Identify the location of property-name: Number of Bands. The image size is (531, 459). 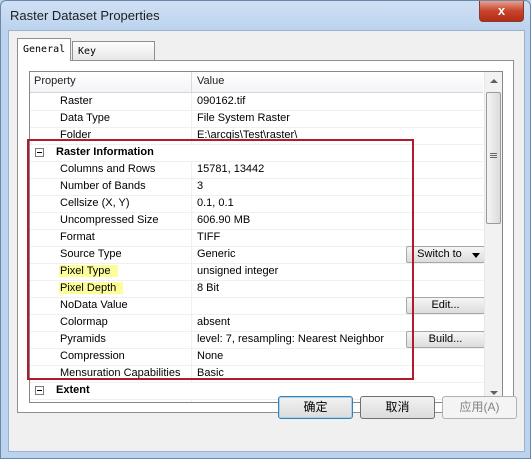
(103, 186).